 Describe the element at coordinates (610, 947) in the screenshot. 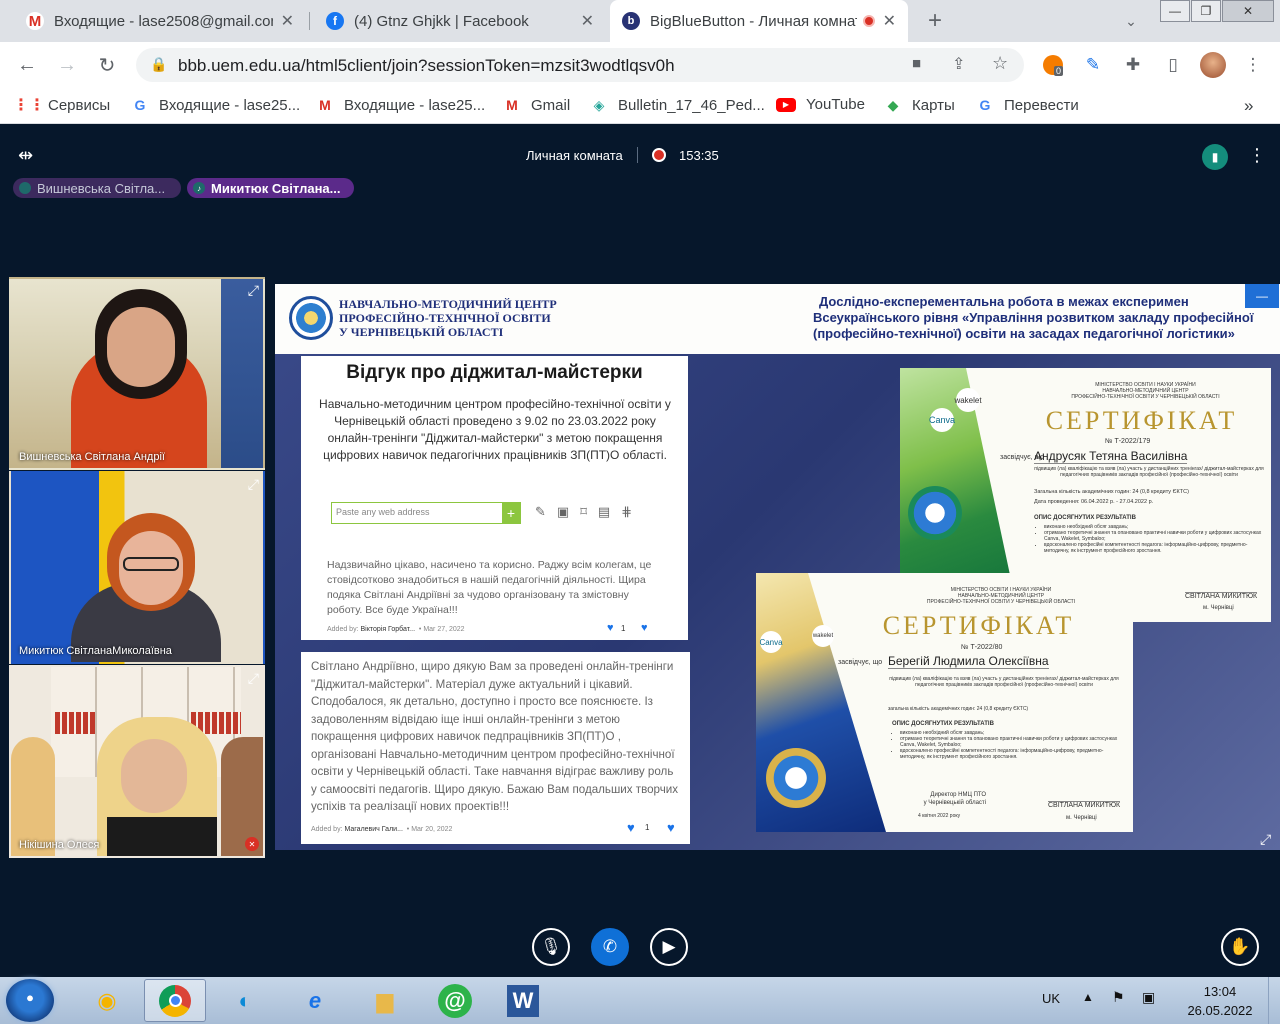

I see `leave-audio-button: ✆` at that location.